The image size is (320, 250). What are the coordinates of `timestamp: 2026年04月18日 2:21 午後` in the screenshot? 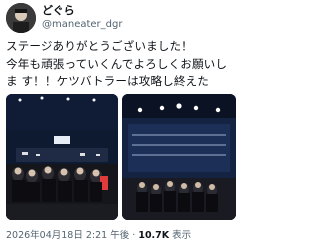 It's located at (67, 235).